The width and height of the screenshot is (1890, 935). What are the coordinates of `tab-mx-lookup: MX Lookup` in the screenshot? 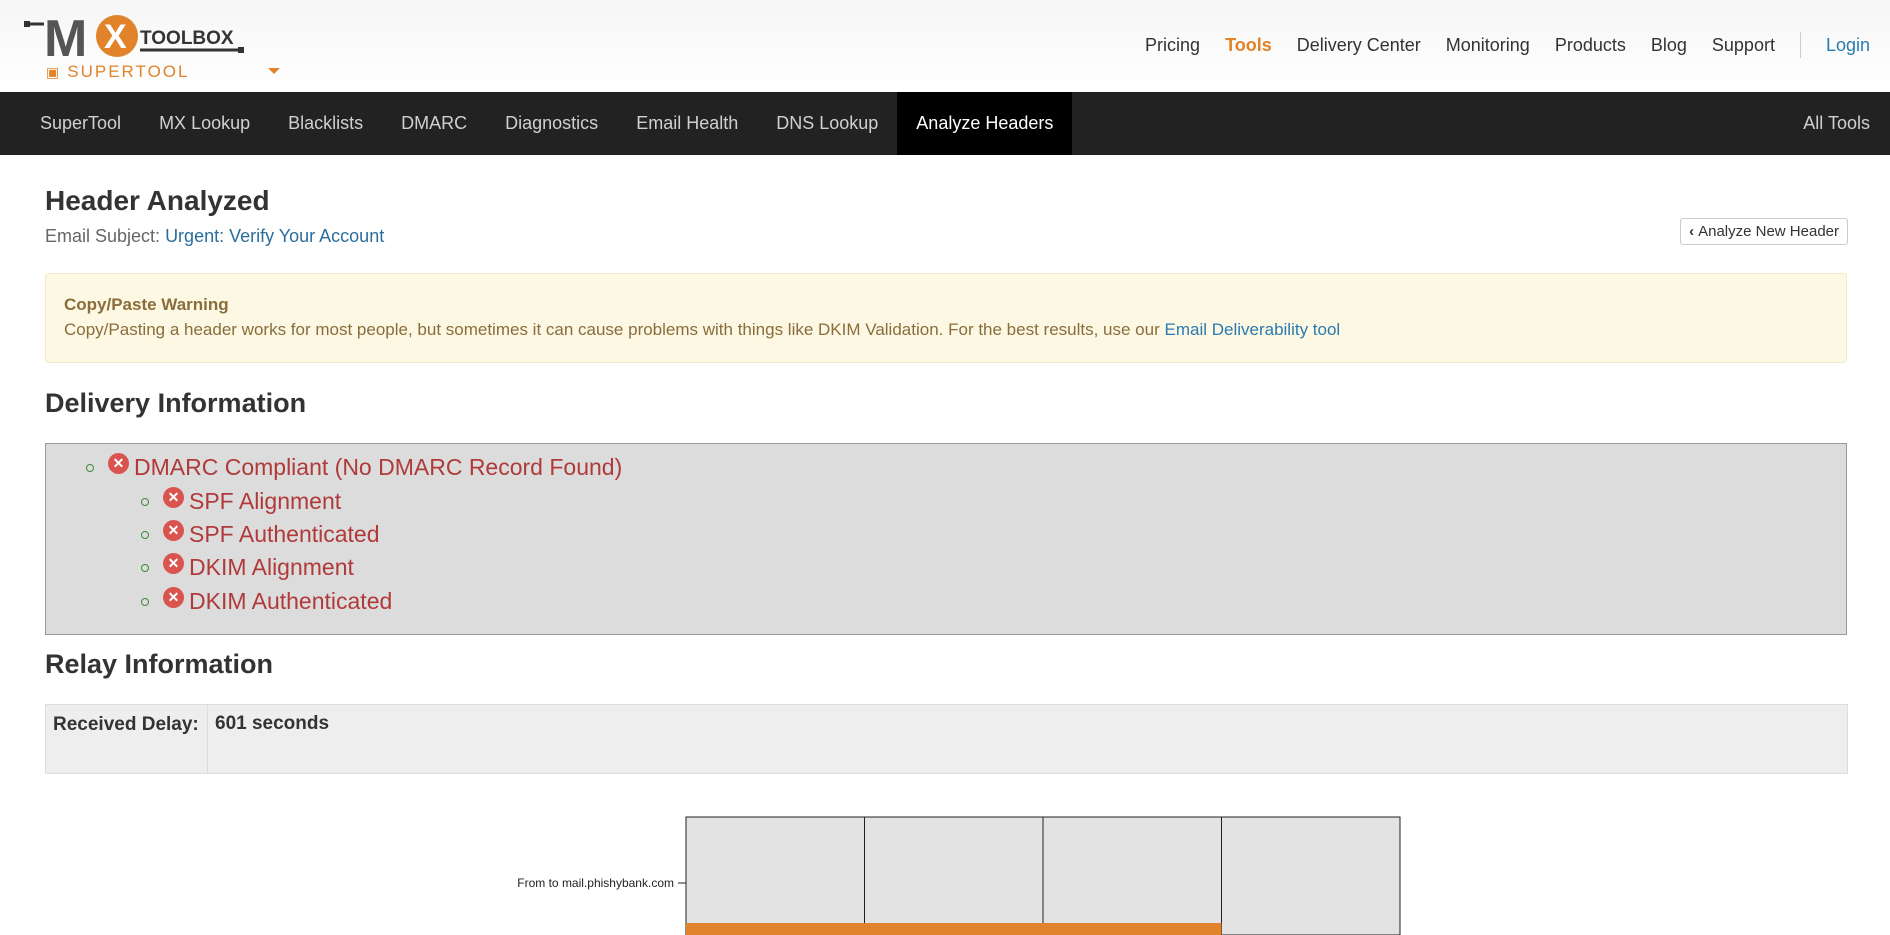 It's located at (204, 123).